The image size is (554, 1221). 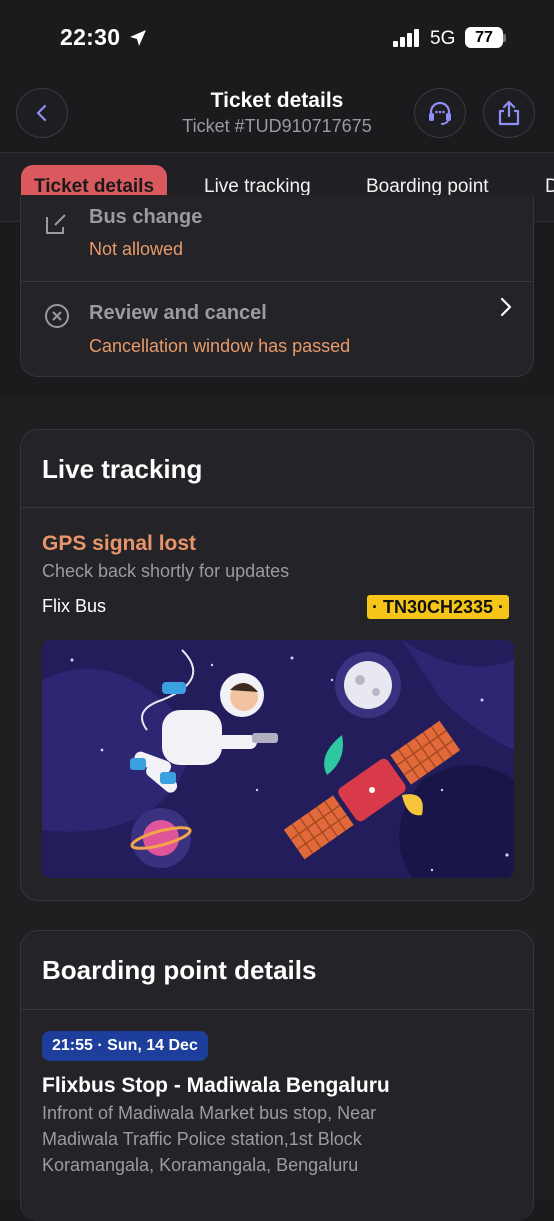 I want to click on support-button, so click(x=440, y=113).